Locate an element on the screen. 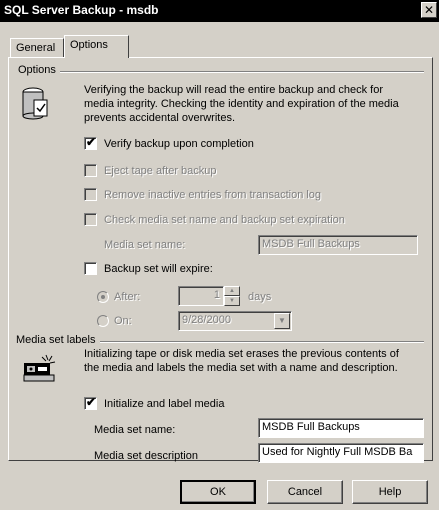 The image size is (439, 510). options-description-line: prevents accidental overwrites. is located at coordinates (160, 118).